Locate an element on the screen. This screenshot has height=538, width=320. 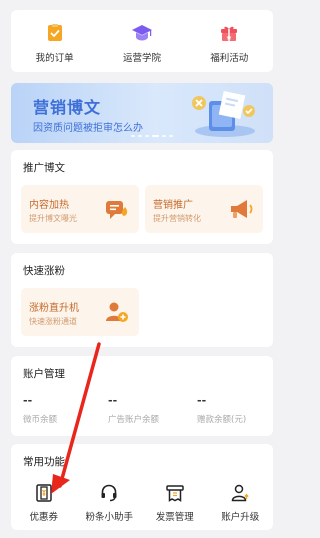
marketing-promo-tile: 营销推广 提升营销转化 is located at coordinates (204, 209).